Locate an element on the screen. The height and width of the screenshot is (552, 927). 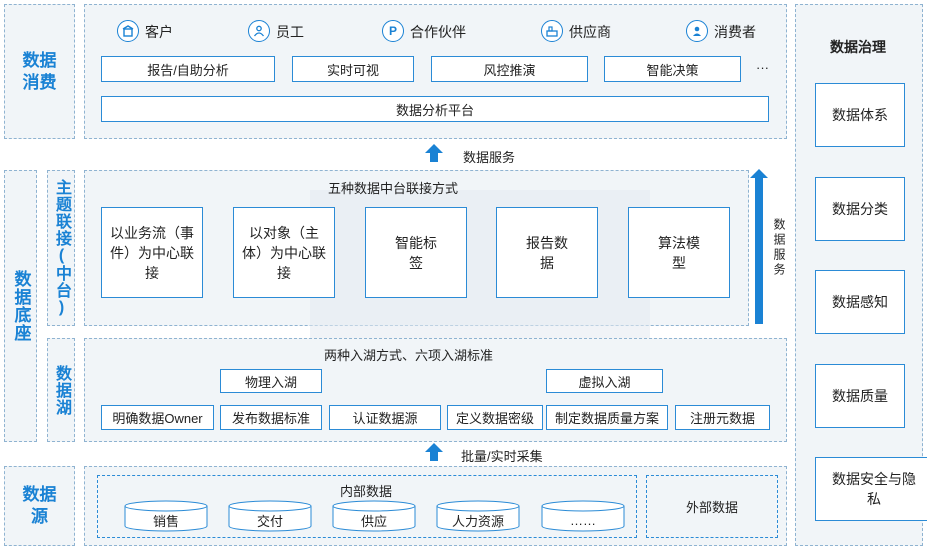
consumer-label-employee: 员工 is located at coordinates (290, 32).